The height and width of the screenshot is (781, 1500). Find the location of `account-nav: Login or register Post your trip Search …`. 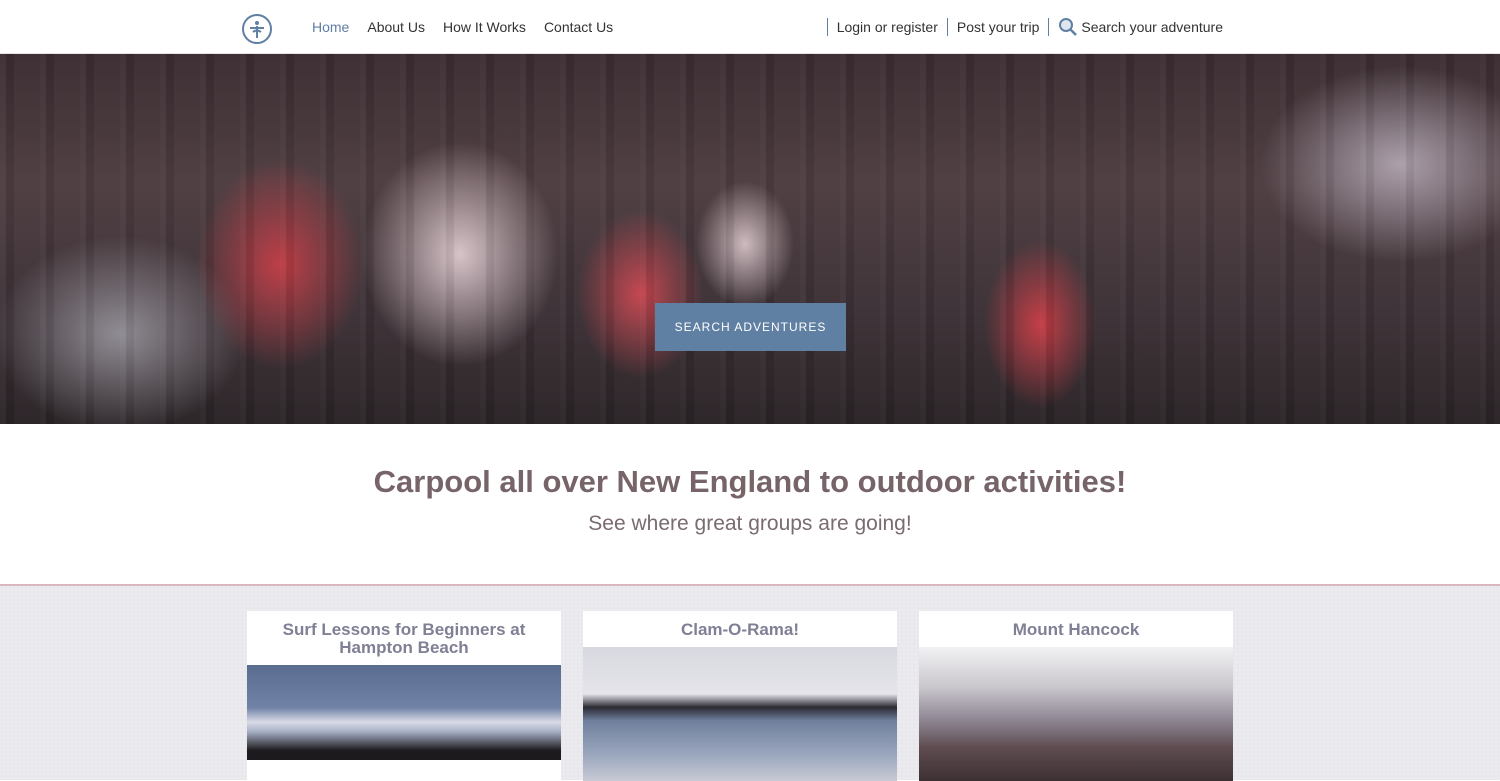

account-nav: Login or register Post your trip Search … is located at coordinates (1020, 26).